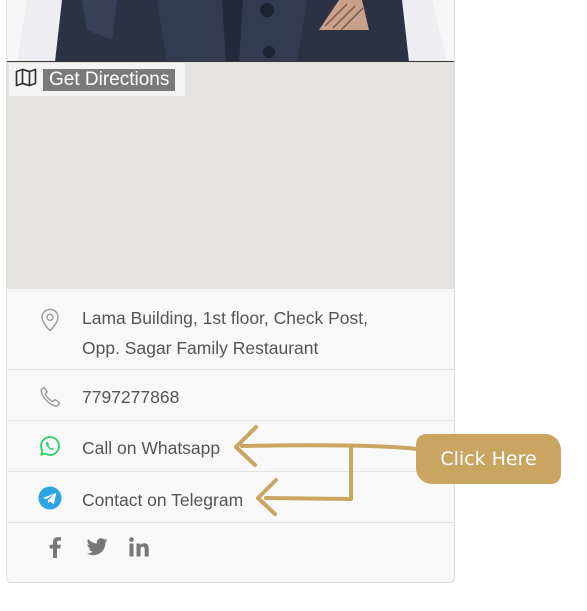 This screenshot has height=611, width=587. What do you see at coordinates (50, 320) in the screenshot?
I see `location-pin-icon` at bounding box center [50, 320].